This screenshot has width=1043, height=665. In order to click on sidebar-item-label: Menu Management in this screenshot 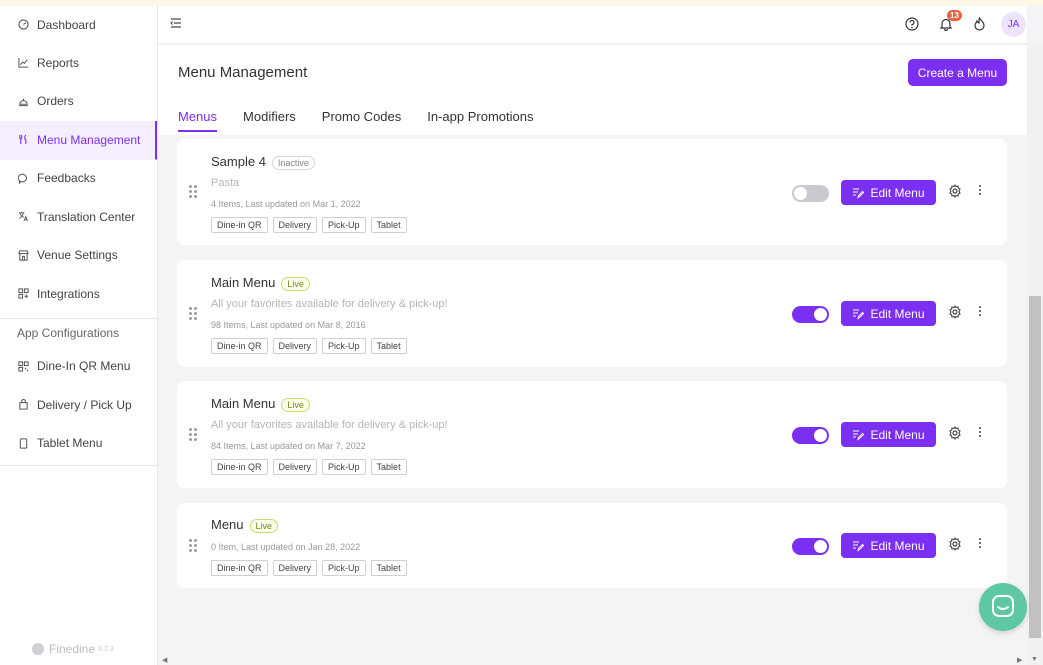, I will do `click(89, 139)`.